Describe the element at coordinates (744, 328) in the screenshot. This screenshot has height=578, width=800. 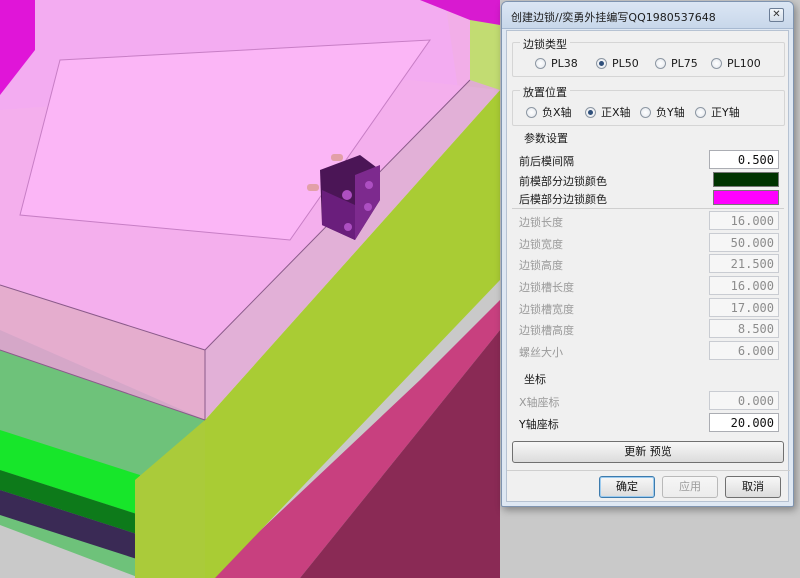
I see `slot-height-input: 8.500` at that location.